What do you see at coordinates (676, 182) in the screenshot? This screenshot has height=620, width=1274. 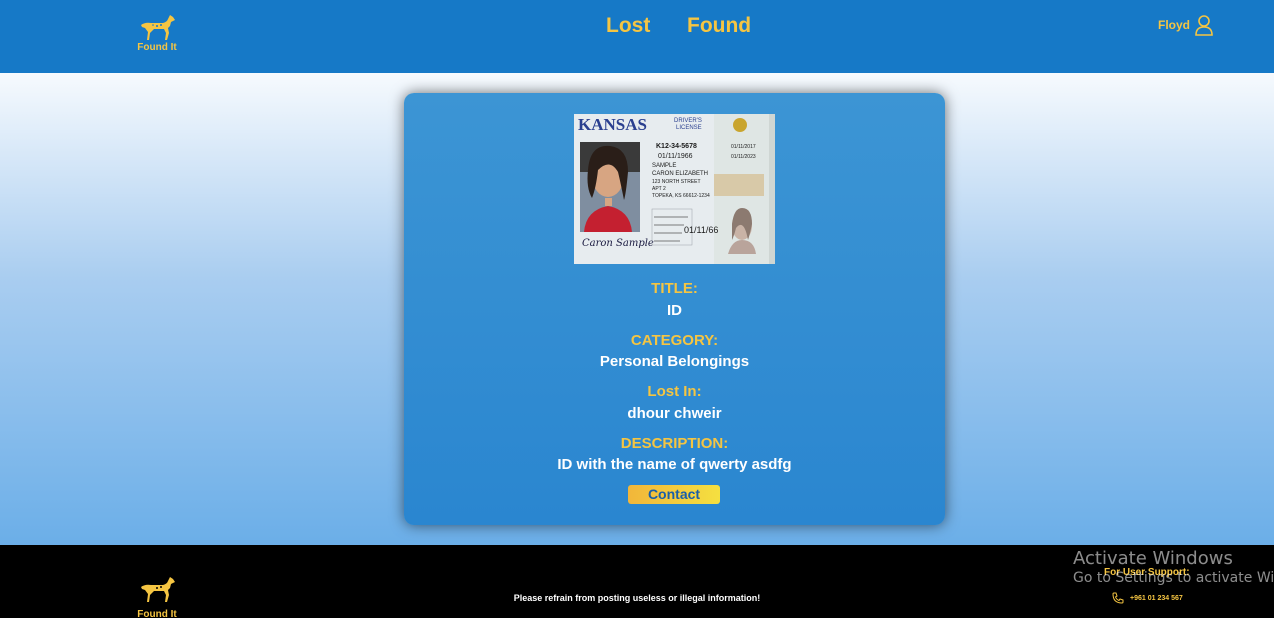 I see `id-address1: 123 NORTH STREET` at bounding box center [676, 182].